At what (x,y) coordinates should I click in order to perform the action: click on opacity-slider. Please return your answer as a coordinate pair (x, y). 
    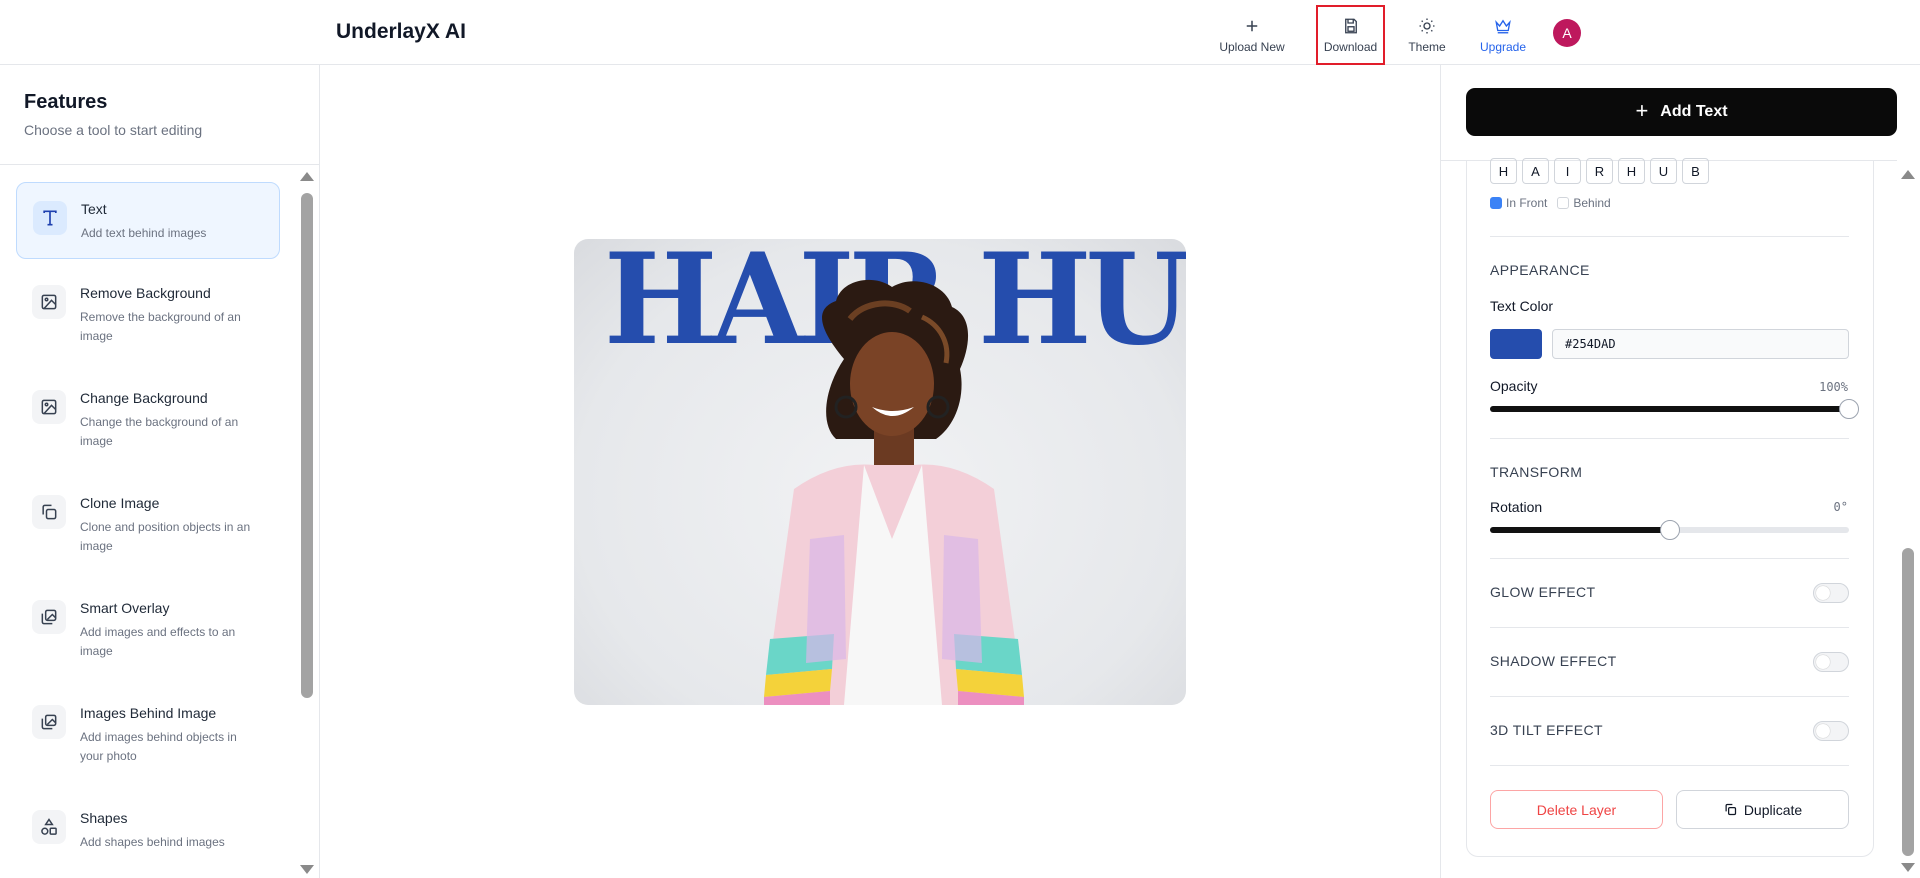
    Looking at the image, I should click on (1674, 409).